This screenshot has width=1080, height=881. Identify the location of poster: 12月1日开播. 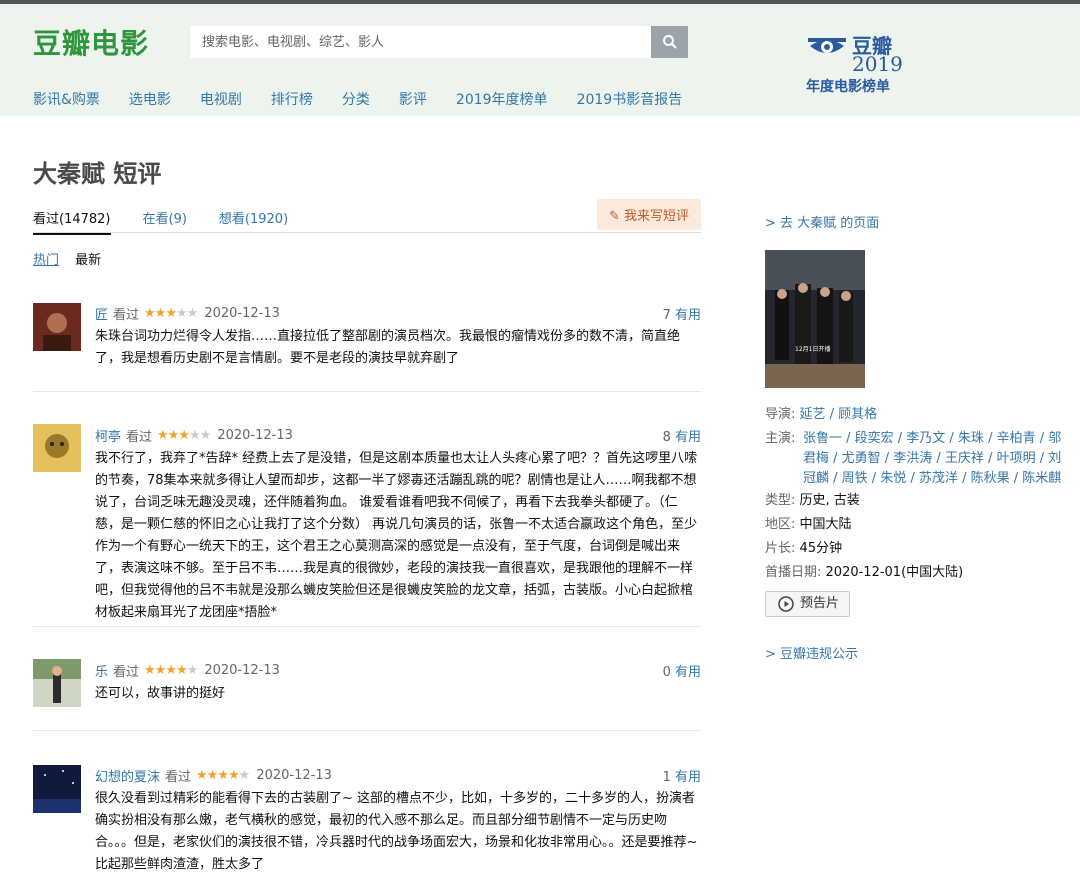
(815, 319).